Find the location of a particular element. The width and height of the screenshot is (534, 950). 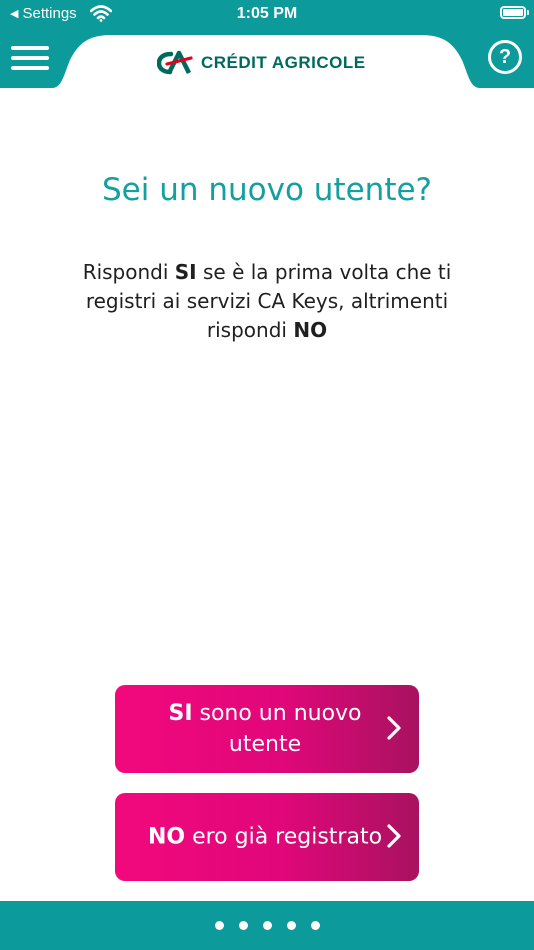

footer-bar is located at coordinates (267, 925).